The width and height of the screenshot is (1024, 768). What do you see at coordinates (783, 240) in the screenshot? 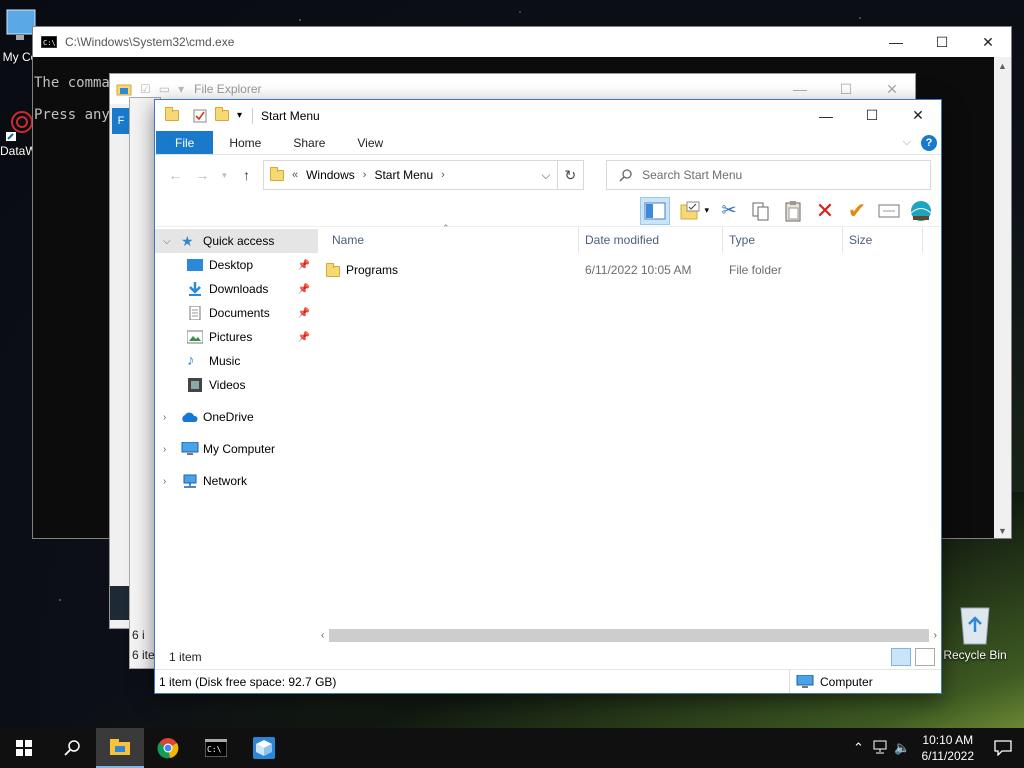
I see `column-type: Type` at bounding box center [783, 240].